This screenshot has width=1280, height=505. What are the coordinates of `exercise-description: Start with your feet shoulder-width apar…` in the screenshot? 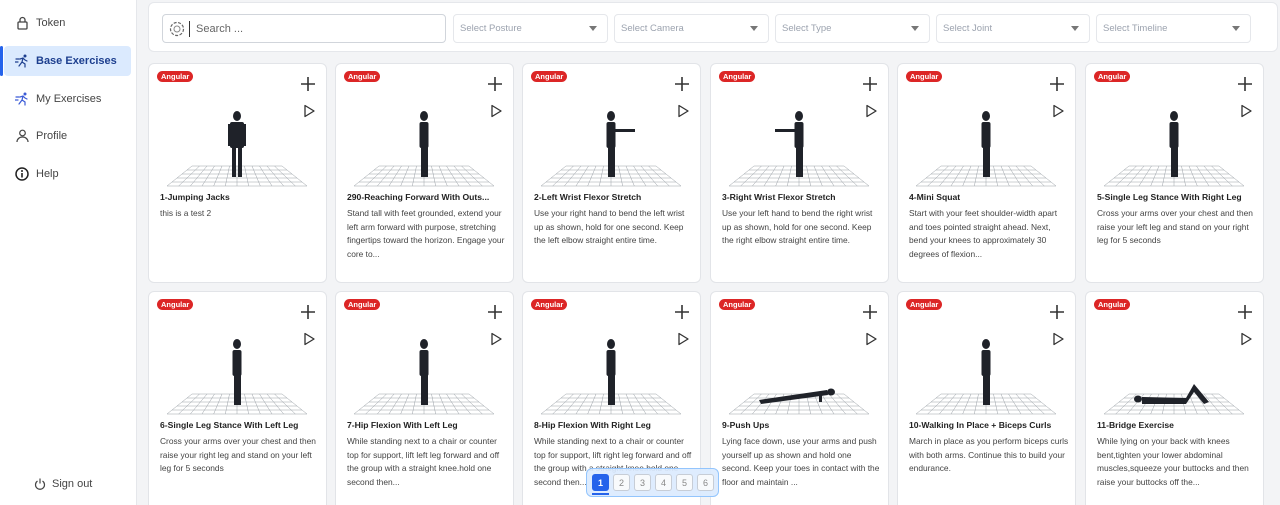 It's located at (983, 233).